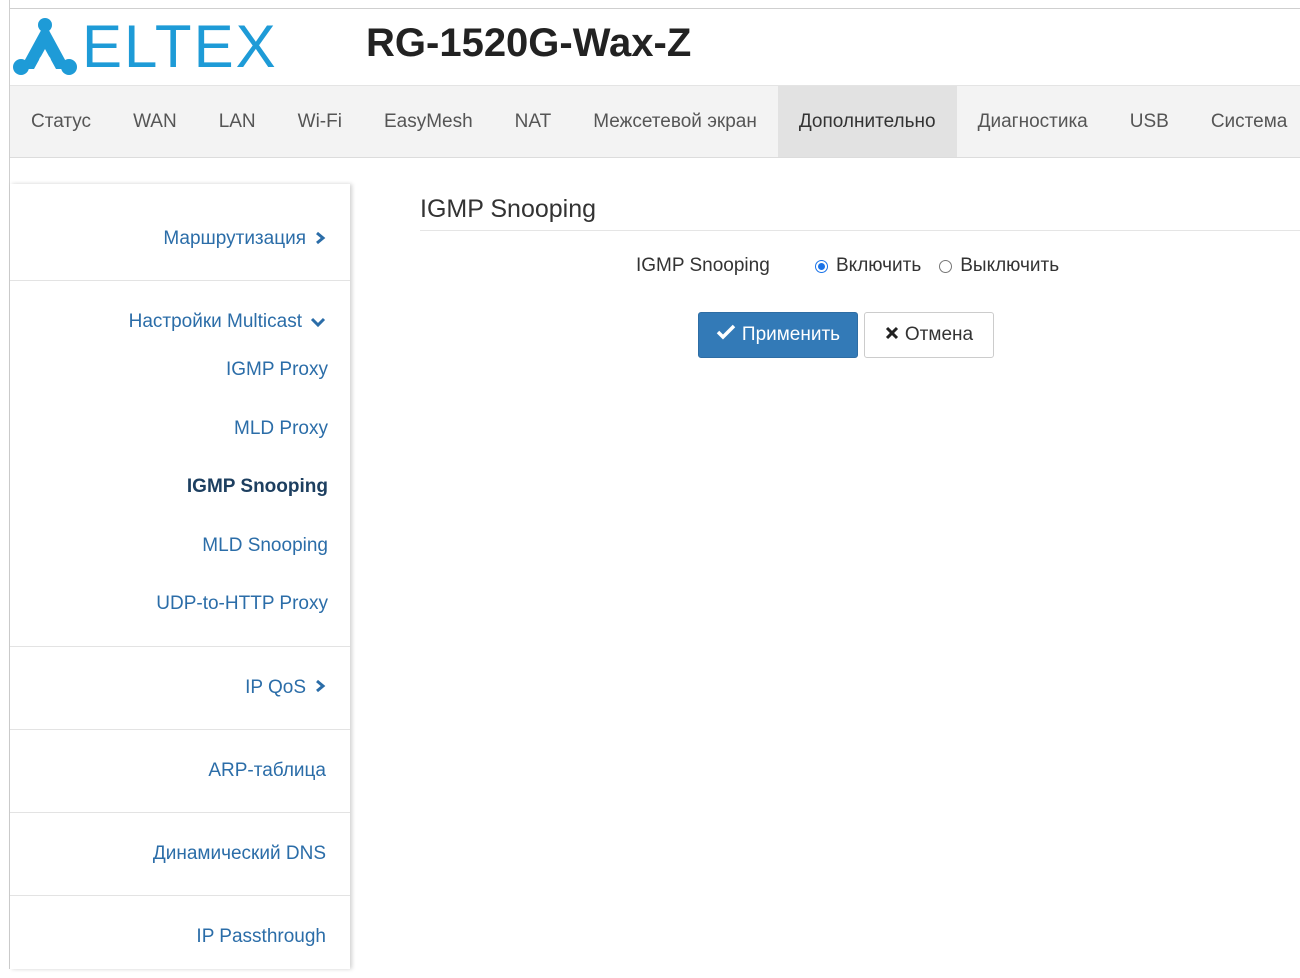  I want to click on igmp-snooping-radio-group: Включить Выключить, so click(946, 266).